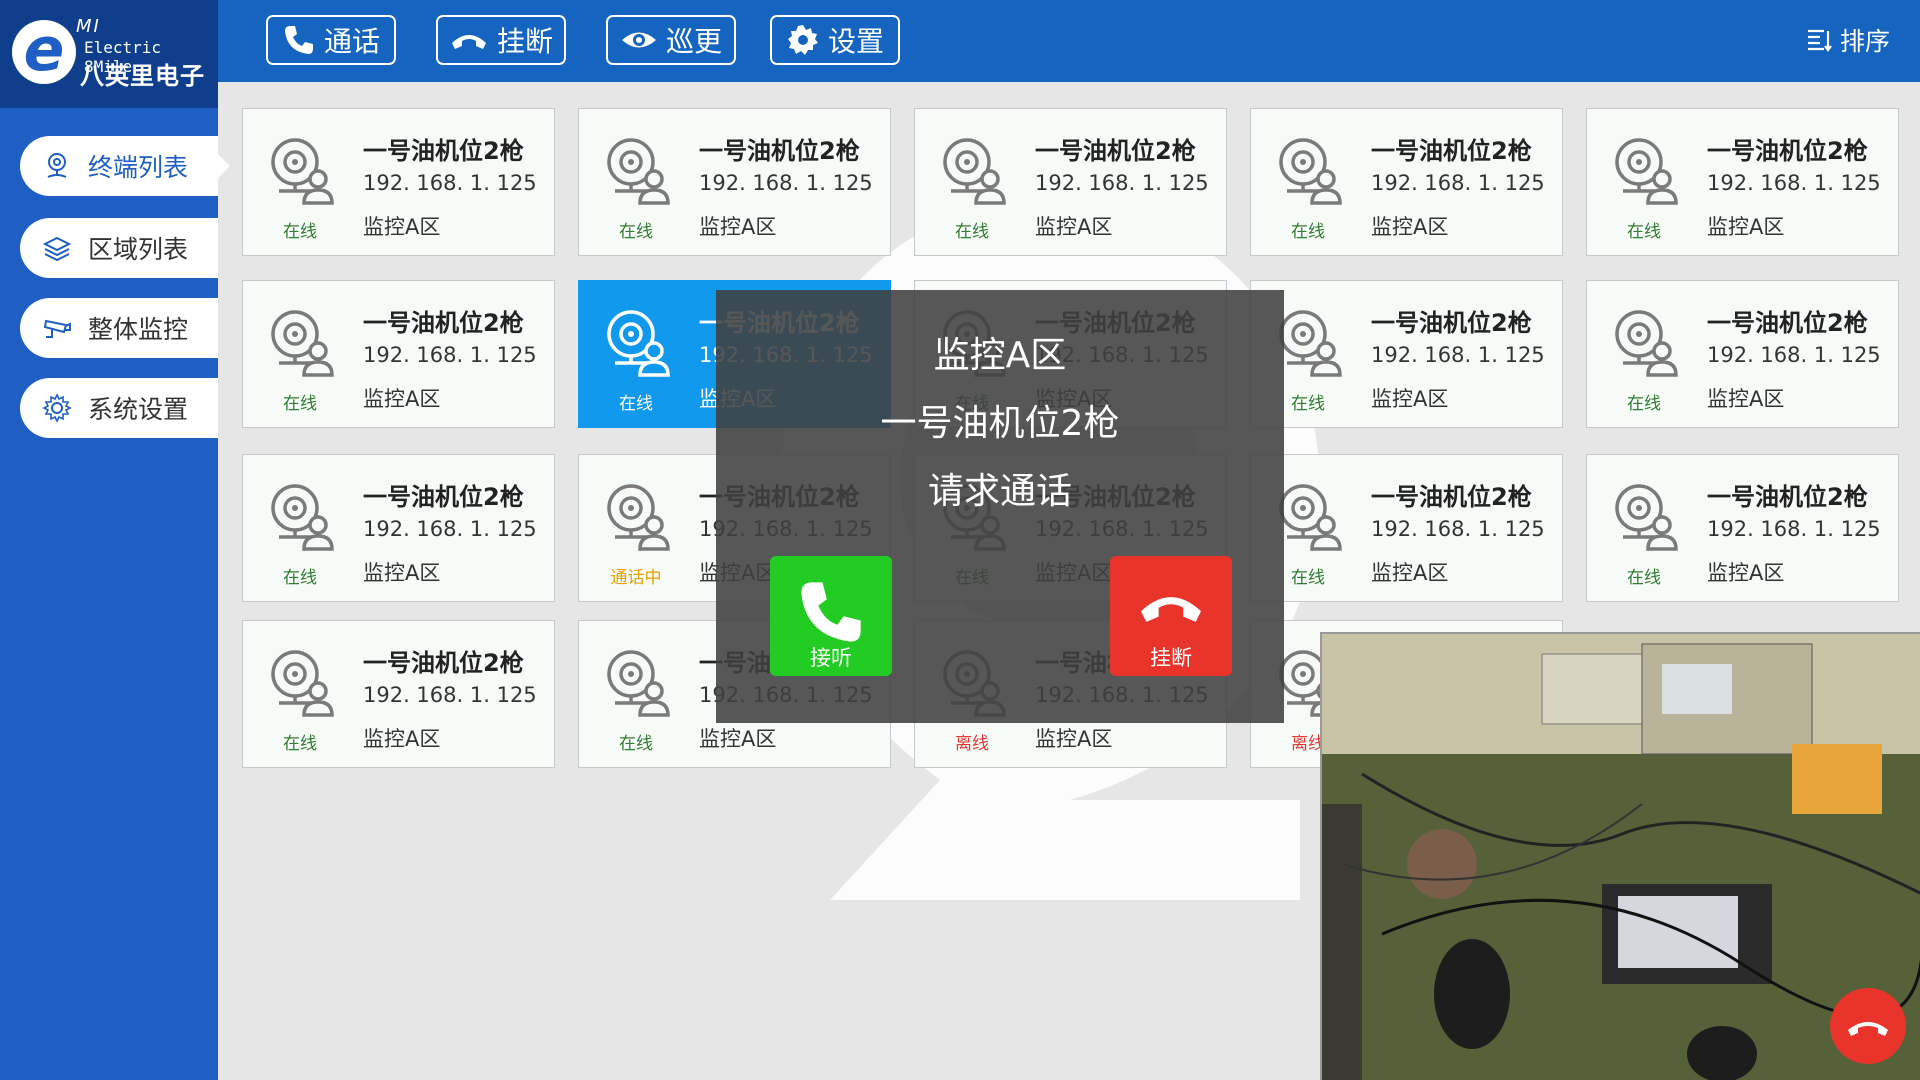 The height and width of the screenshot is (1080, 1920). Describe the element at coordinates (1000, 506) in the screenshot. I see `call-request-dialog: 监控A区 一号油机位2枪 请求通话 接听 挂断` at that location.